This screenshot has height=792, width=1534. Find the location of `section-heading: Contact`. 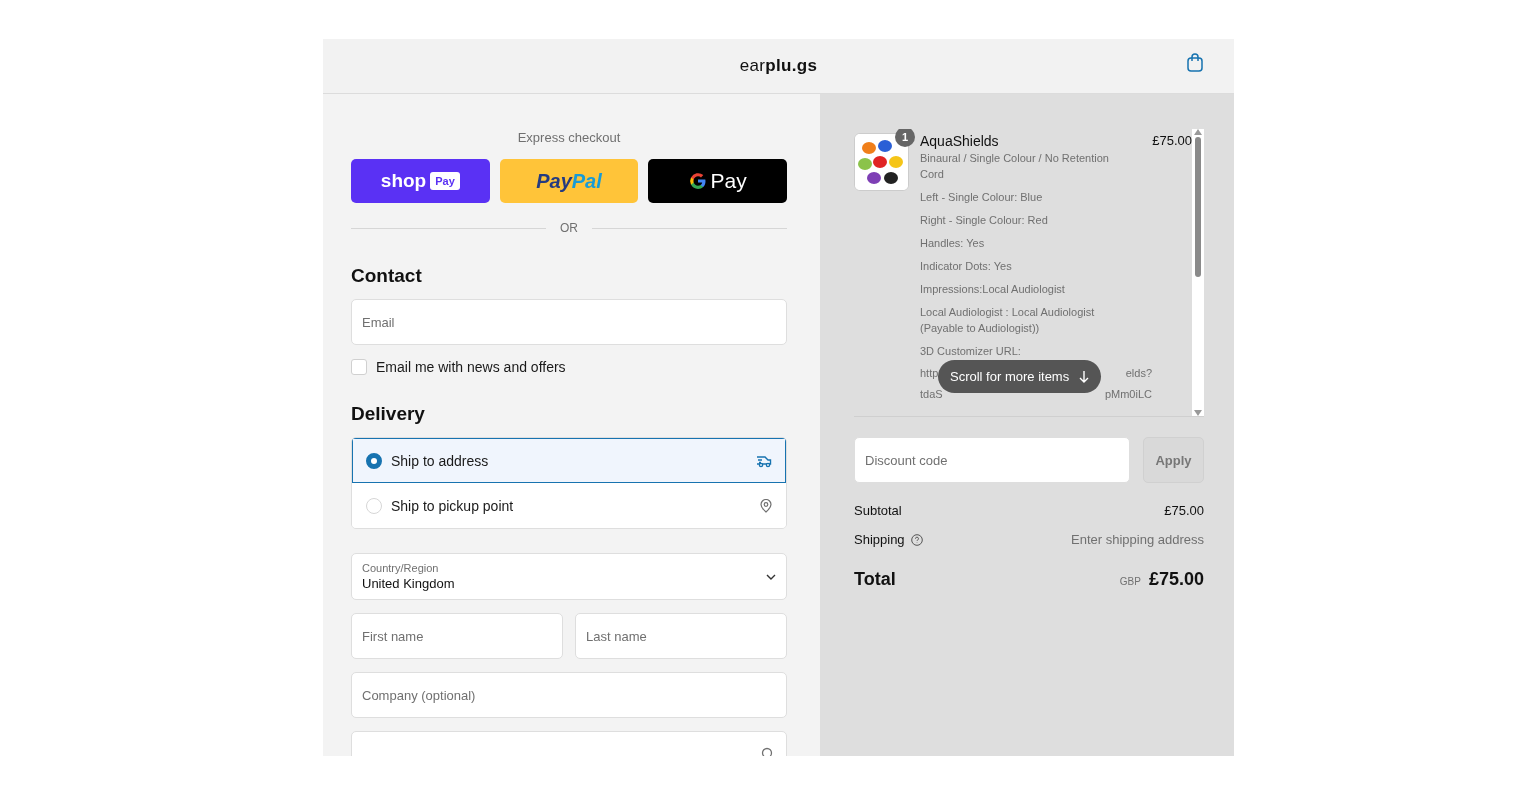

section-heading: Contact is located at coordinates (387, 276).